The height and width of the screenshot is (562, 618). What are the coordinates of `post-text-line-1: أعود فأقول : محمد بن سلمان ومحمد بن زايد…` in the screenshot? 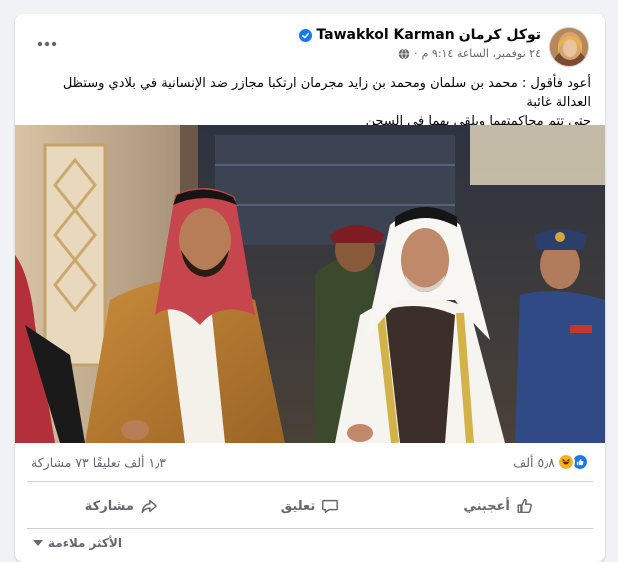 It's located at (326, 93).